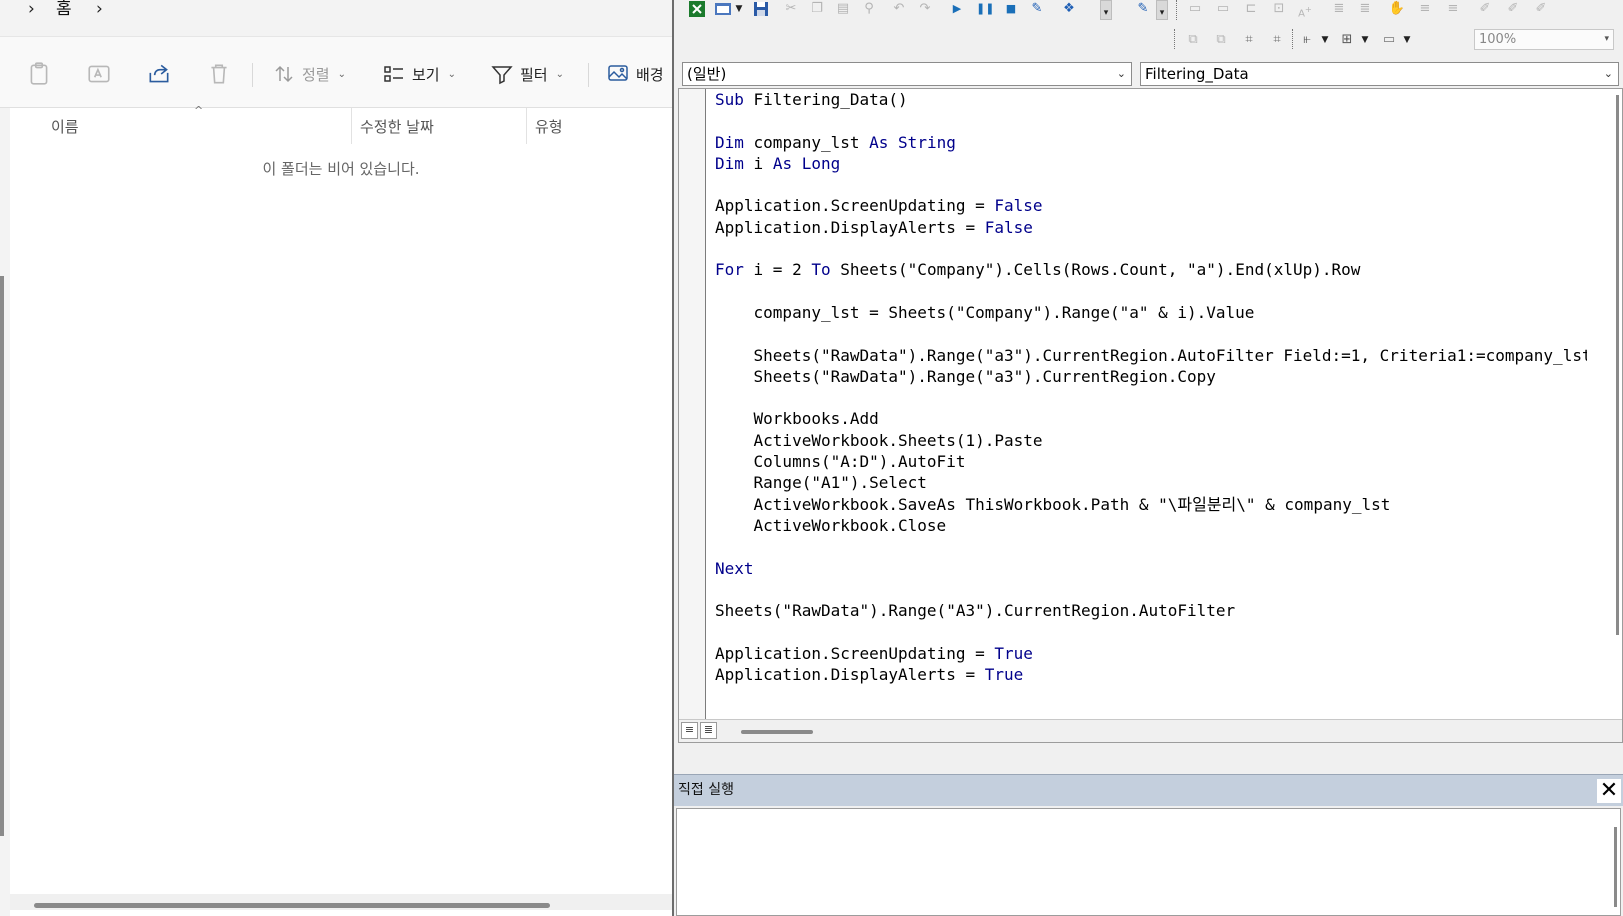  Describe the element at coordinates (1037, 9) in the screenshot. I see `design-mode-icon: ✎` at that location.